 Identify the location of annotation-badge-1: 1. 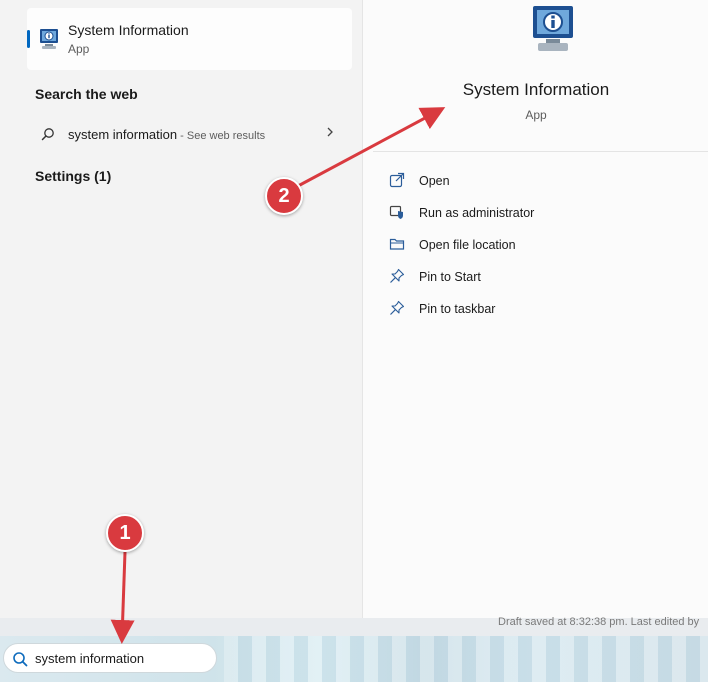
(125, 533).